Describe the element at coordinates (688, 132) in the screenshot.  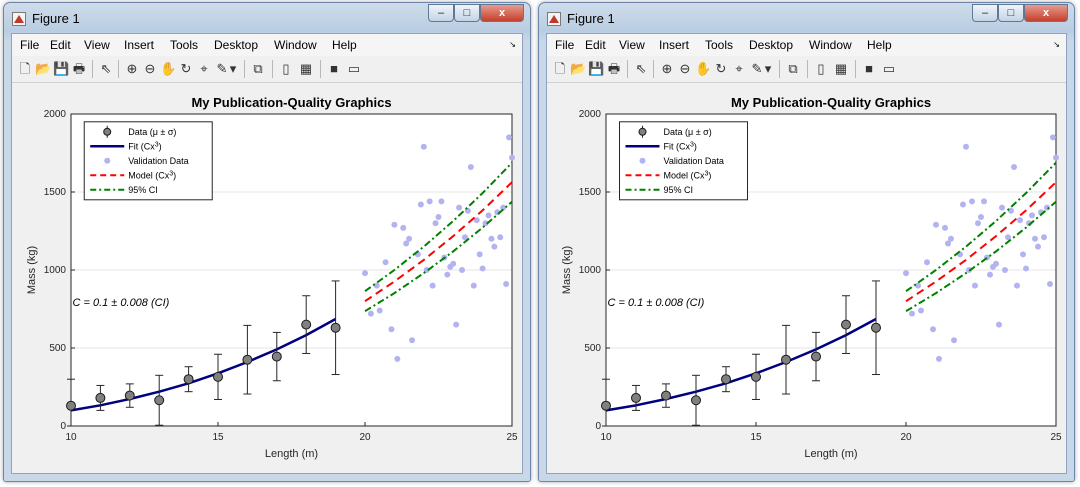
I see `legend-label: Data (μ ± σ)` at that location.